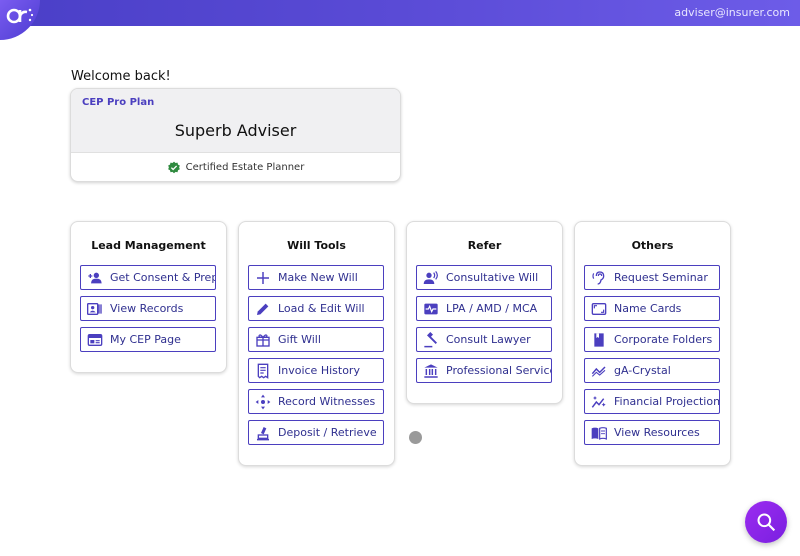  I want to click on view-records-button: View Records, so click(148, 308).